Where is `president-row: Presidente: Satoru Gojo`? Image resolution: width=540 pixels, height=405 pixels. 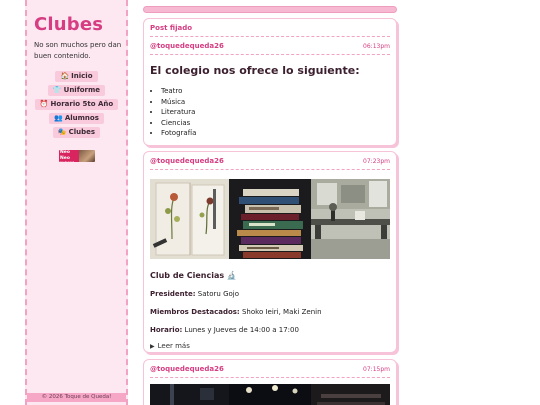
president-row: Presidente: Satoru Gojo is located at coordinates (270, 294).